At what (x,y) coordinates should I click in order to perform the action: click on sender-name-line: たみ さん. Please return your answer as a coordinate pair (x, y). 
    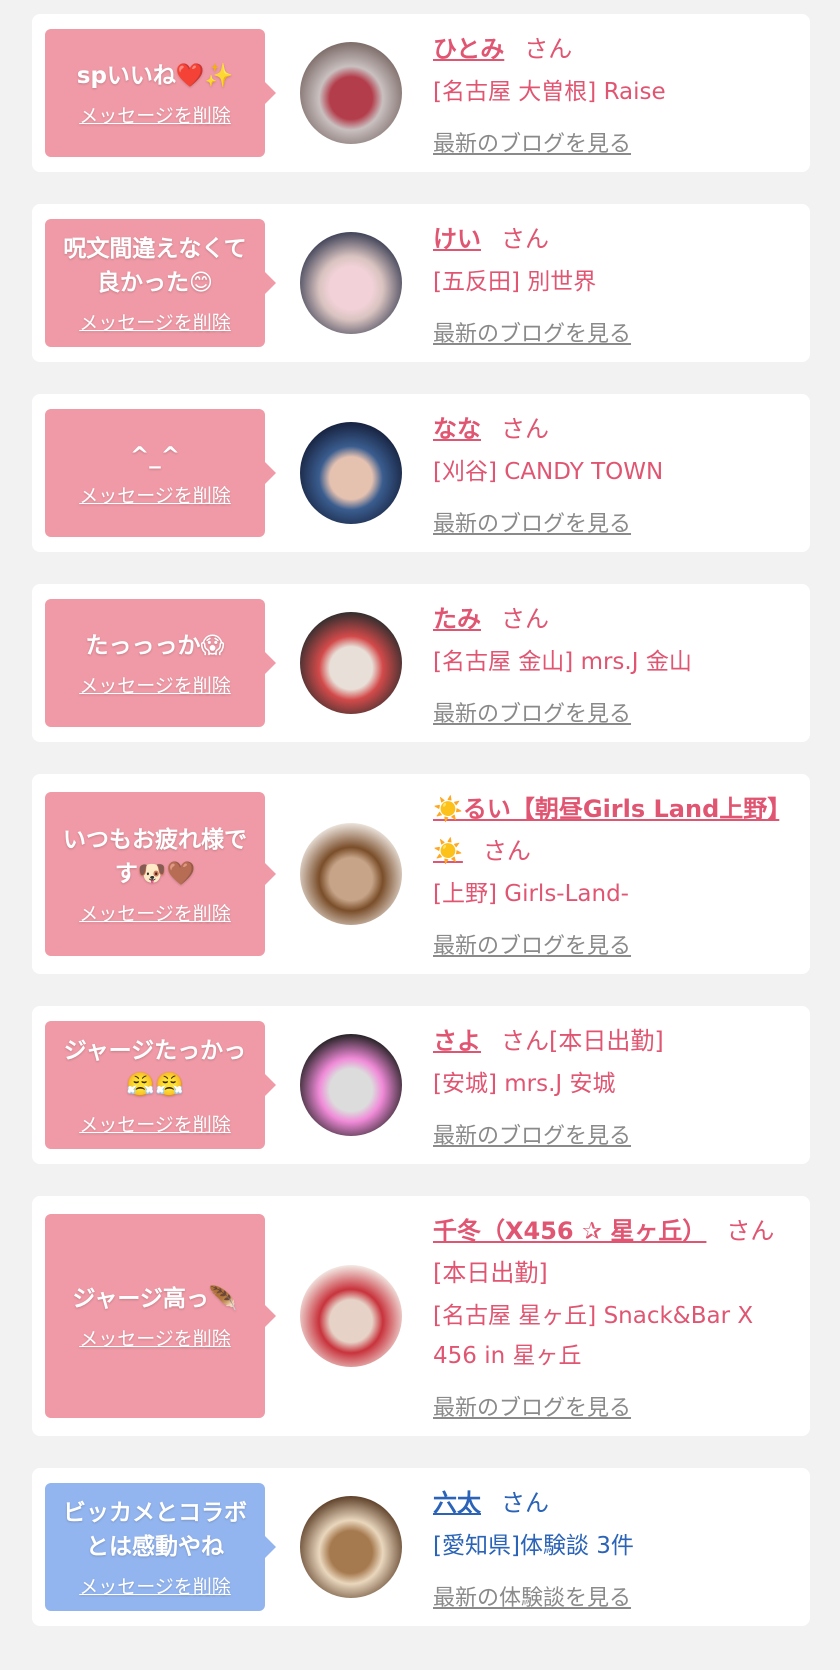
    Looking at the image, I should click on (608, 619).